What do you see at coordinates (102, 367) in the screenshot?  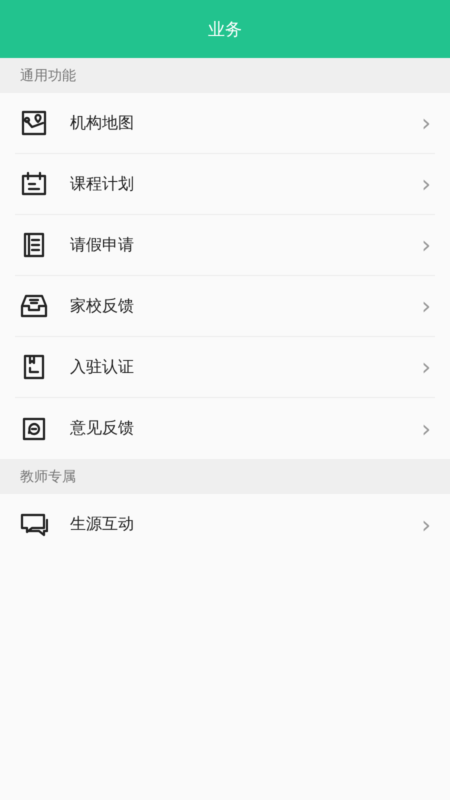 I see `item-label: 入驻认证` at bounding box center [102, 367].